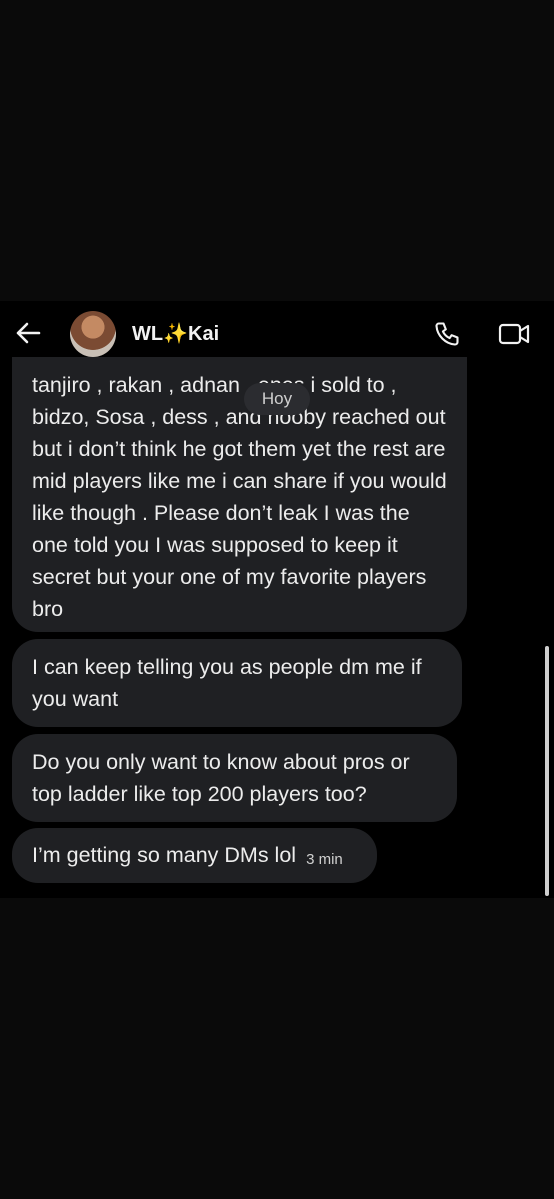  I want to click on arrow-left-icon, so click(28, 333).